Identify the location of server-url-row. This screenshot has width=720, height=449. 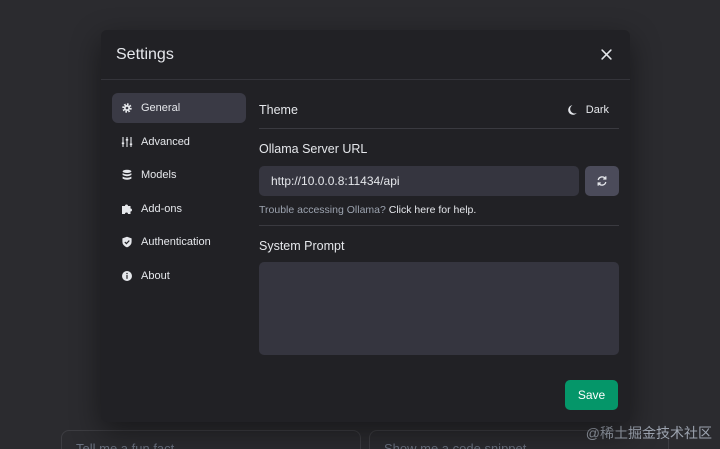
(439, 181).